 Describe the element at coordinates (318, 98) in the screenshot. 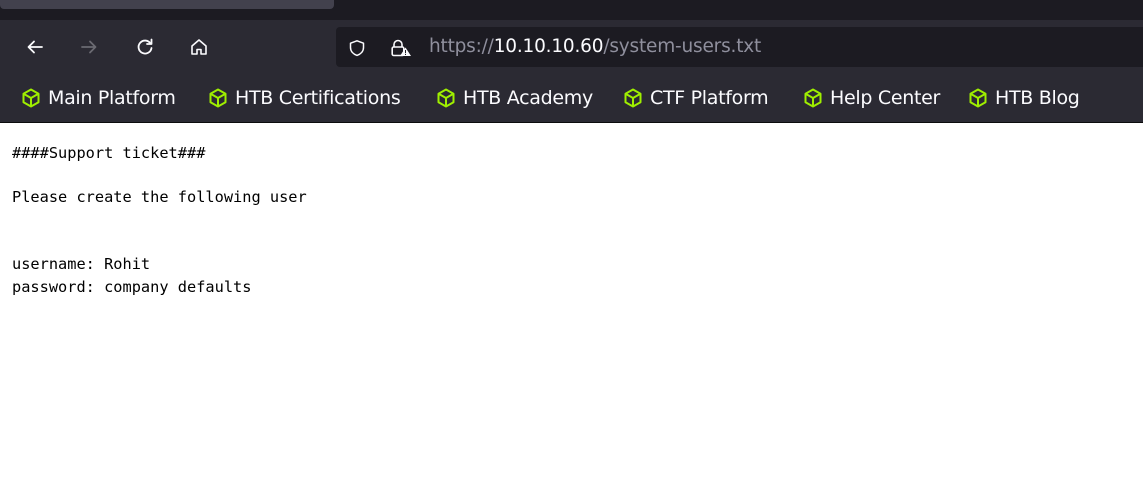

I see `bookmark-label: HTB Certifications` at that location.